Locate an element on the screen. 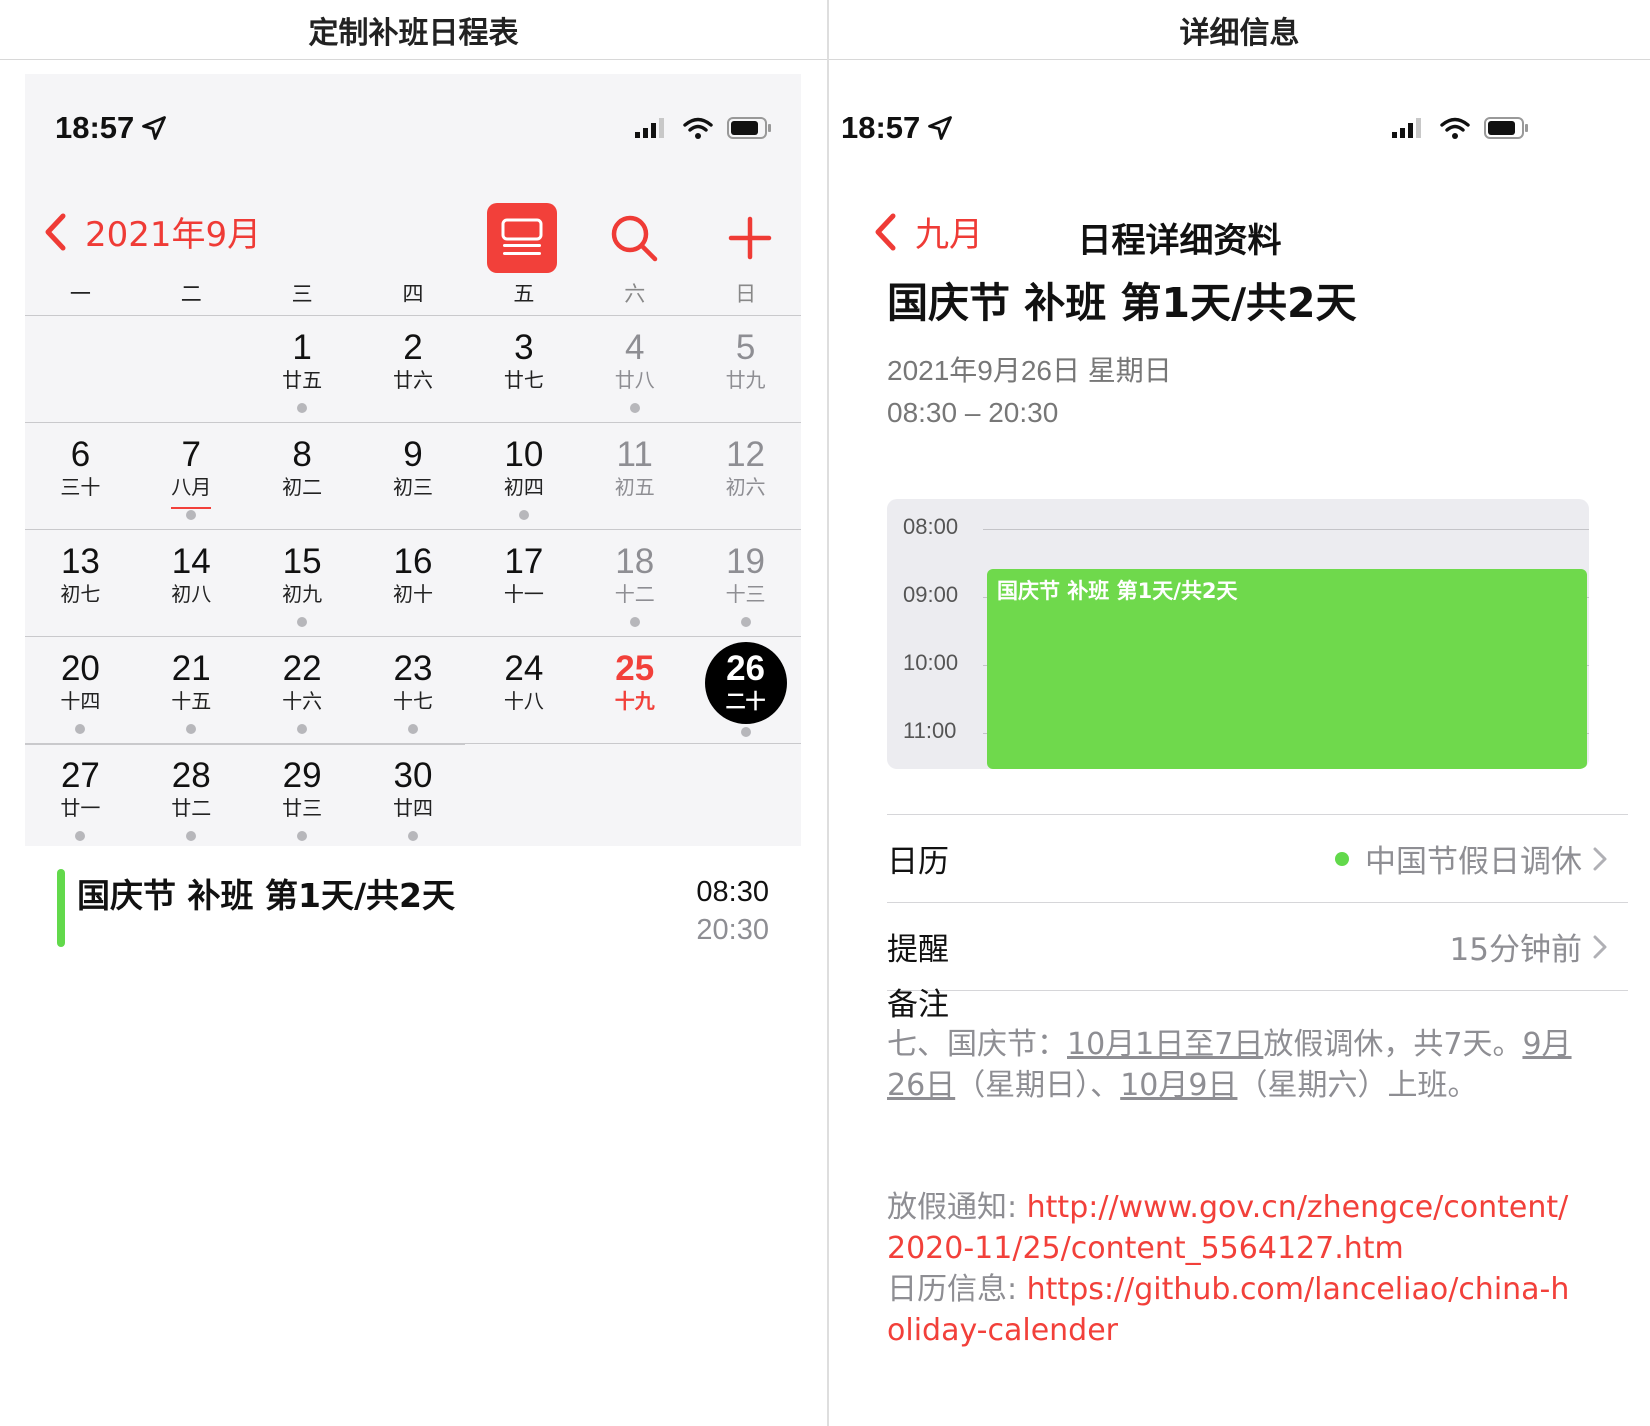 The width and height of the screenshot is (1650, 1426). lunar-date: 十三 is located at coordinates (745, 594).